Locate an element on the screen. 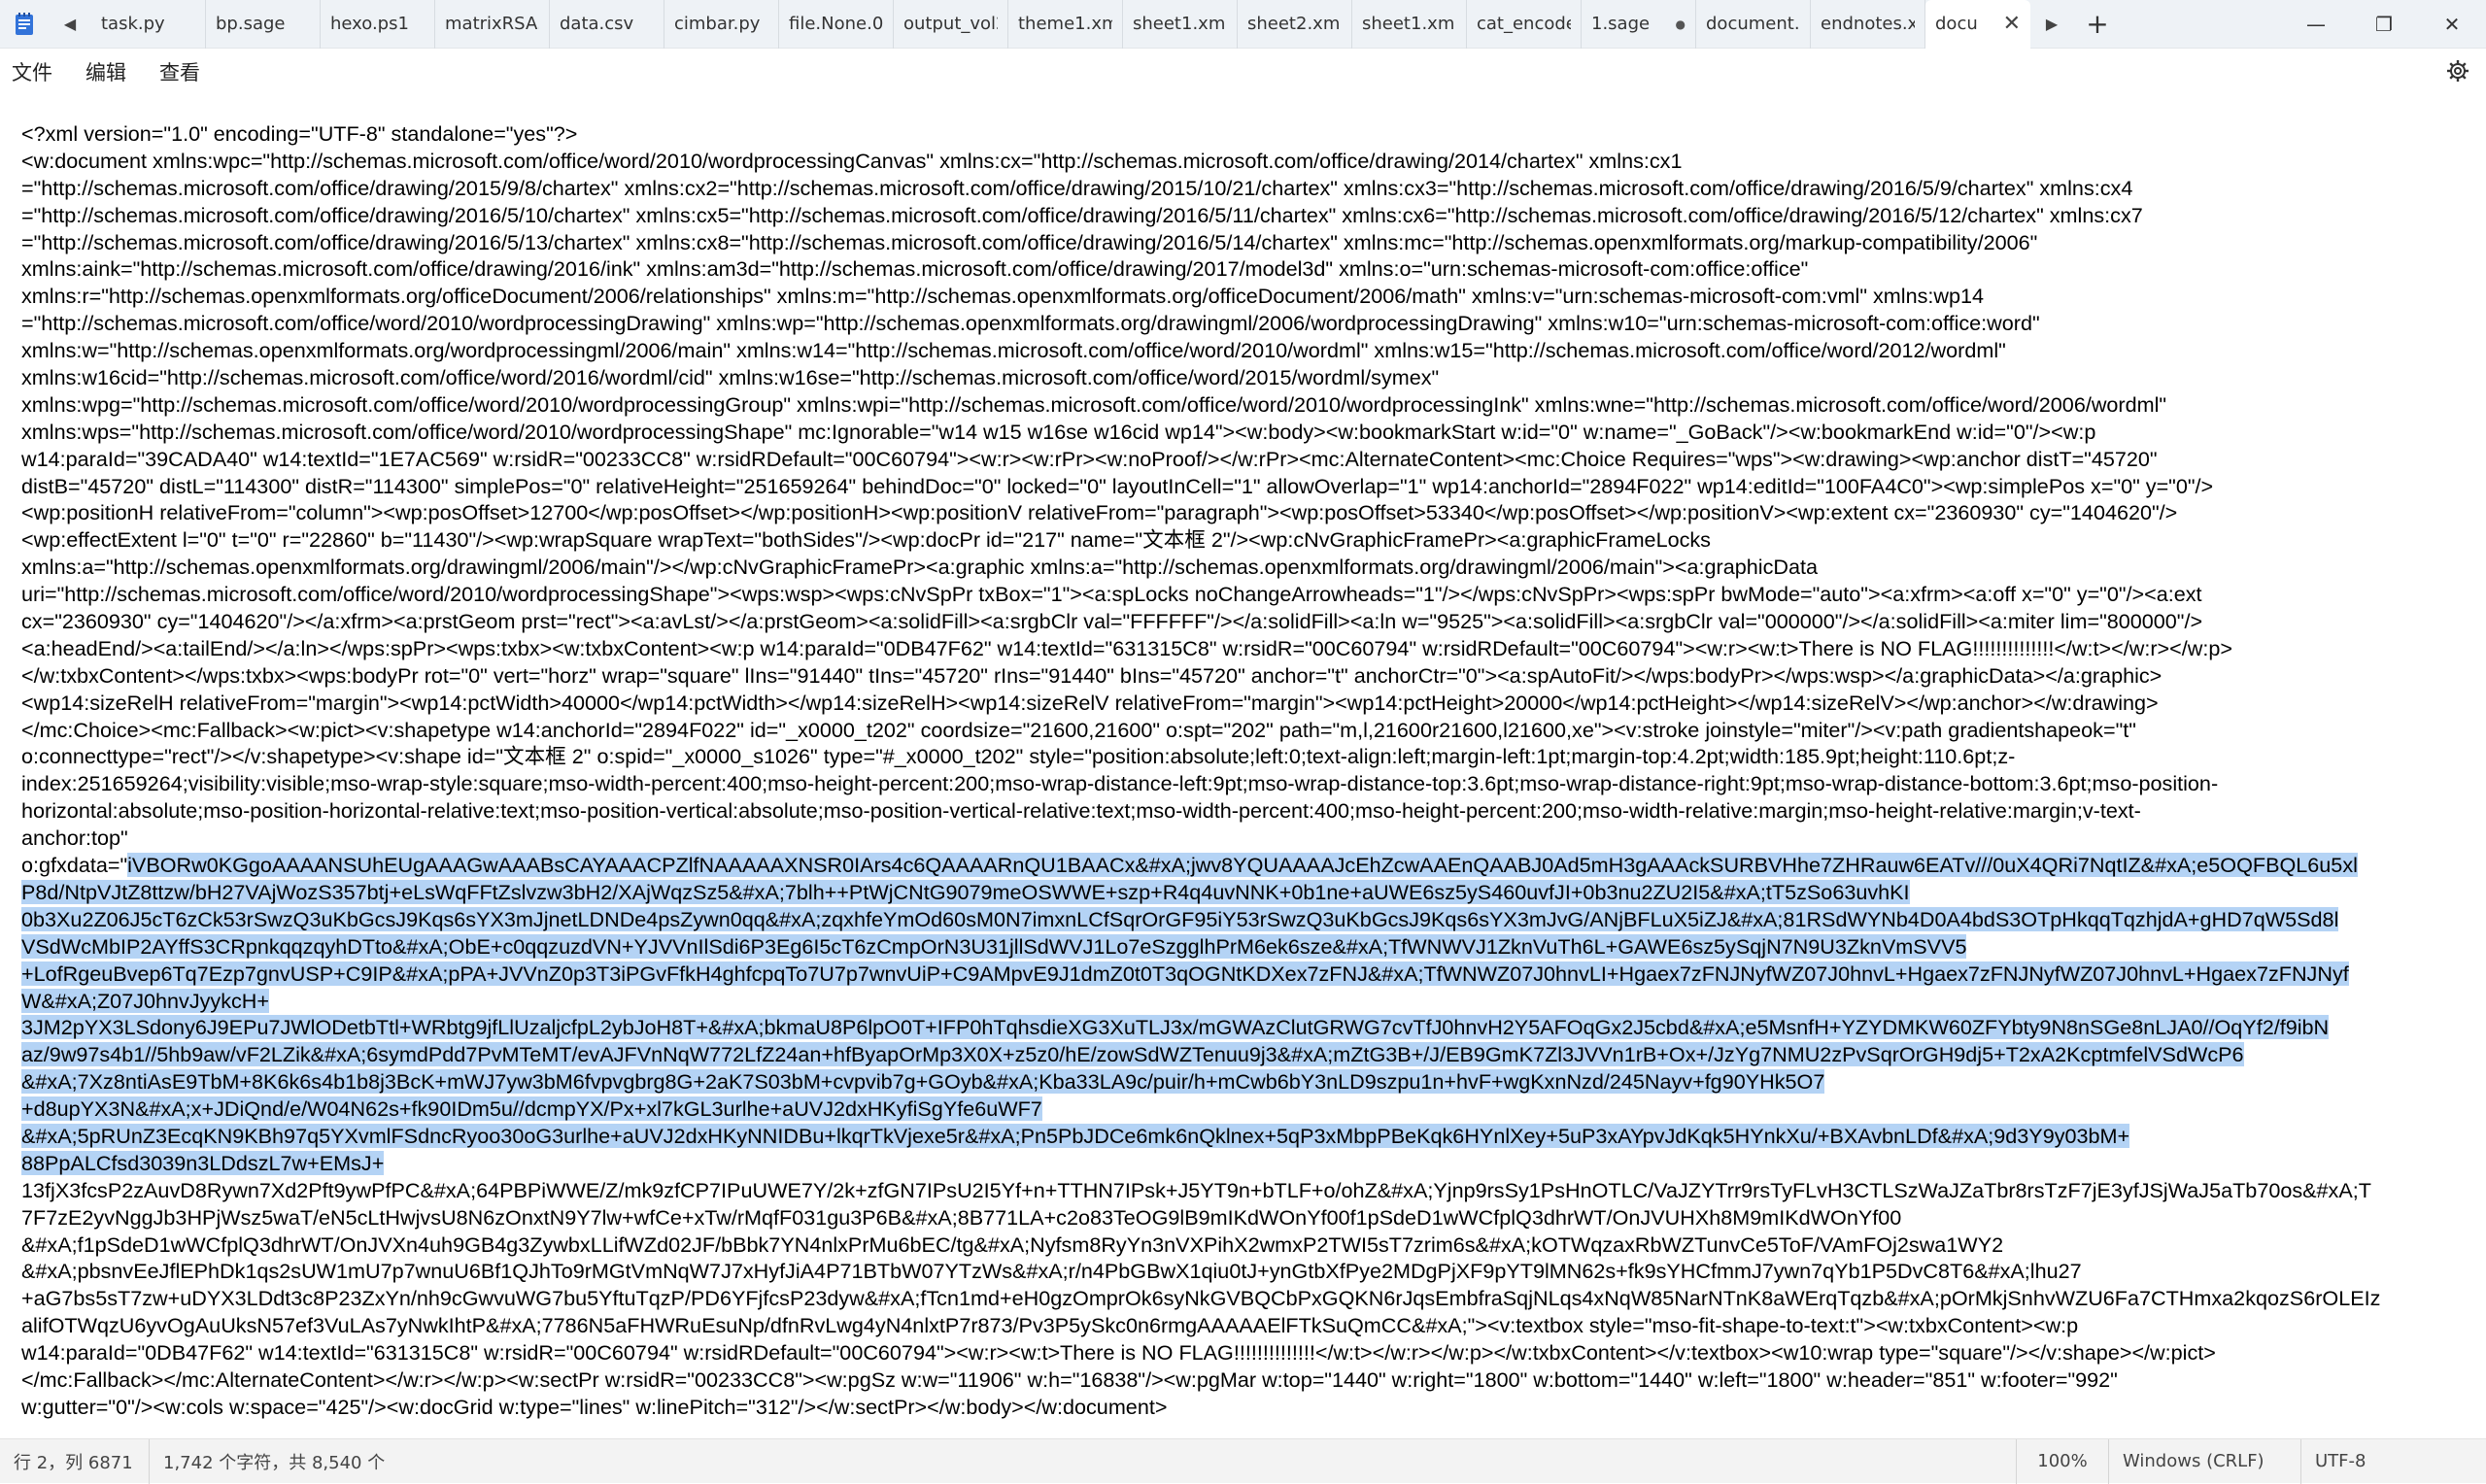  tab: bp.sage is located at coordinates (263, 24).